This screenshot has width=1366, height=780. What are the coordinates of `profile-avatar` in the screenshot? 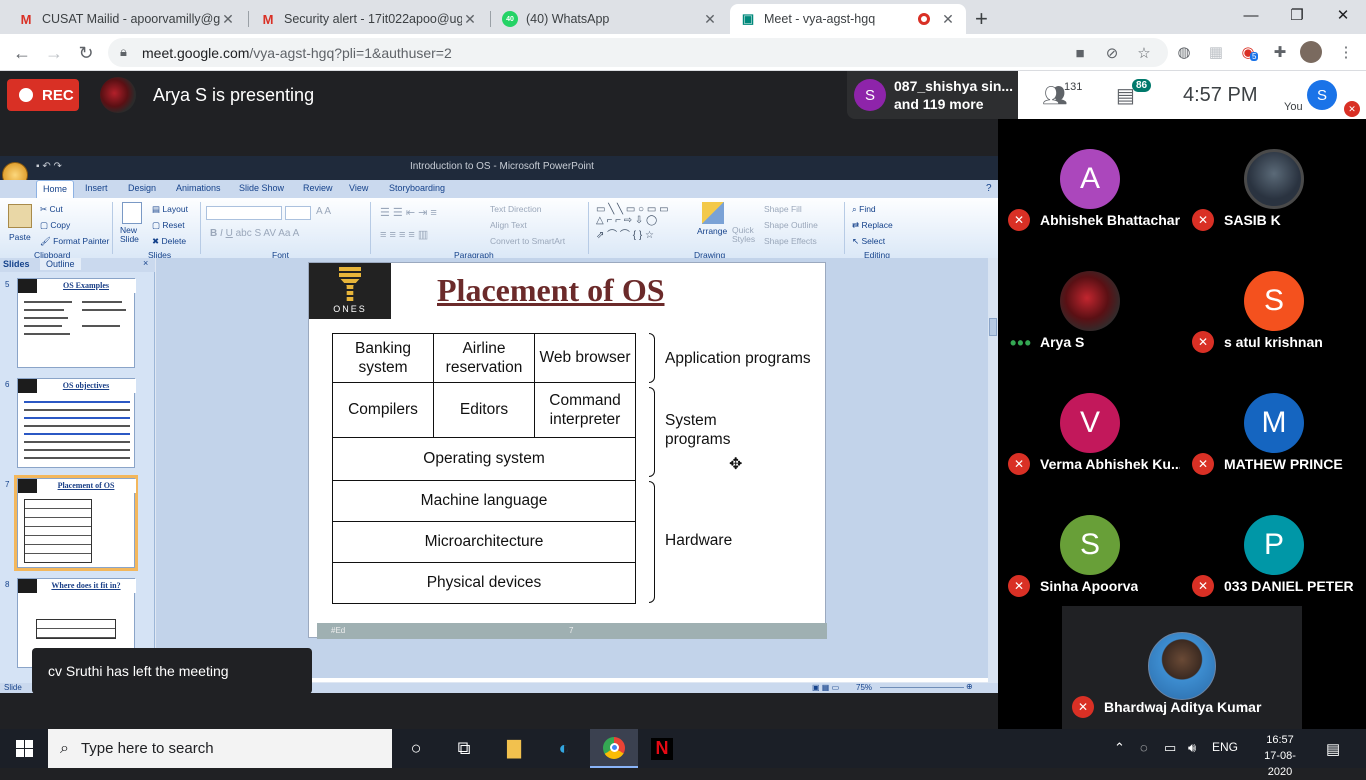 It's located at (1311, 52).